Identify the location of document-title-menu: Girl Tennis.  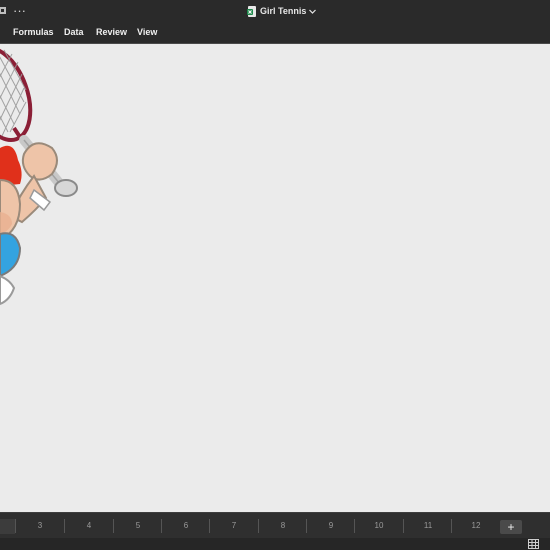
(282, 11).